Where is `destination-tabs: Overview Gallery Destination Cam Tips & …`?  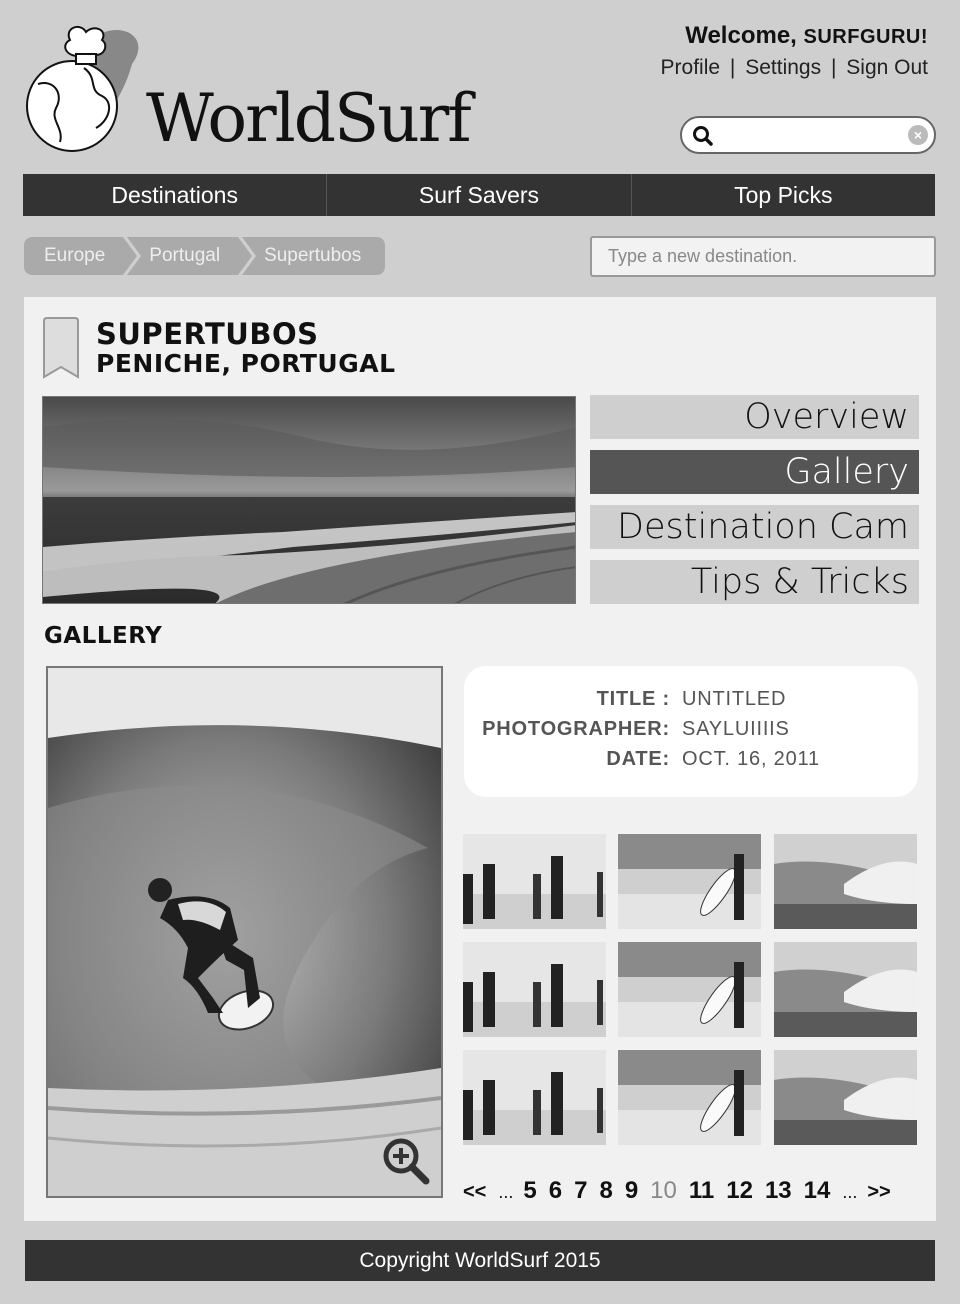
destination-tabs: Overview Gallery Destination Cam Tips & … is located at coordinates (754, 505).